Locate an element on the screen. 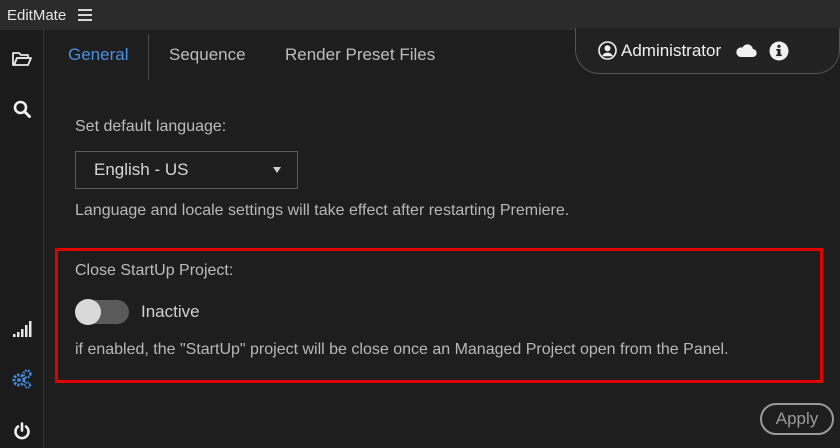 Image resolution: width=840 pixels, height=448 pixels. sidebar-button-search is located at coordinates (22, 109).